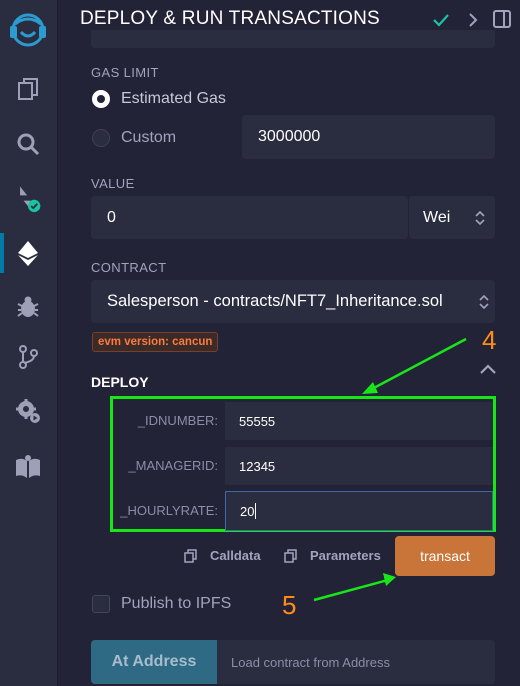 This screenshot has width=520, height=686. I want to click on arrow-to-deploy-box, so click(414, 365).